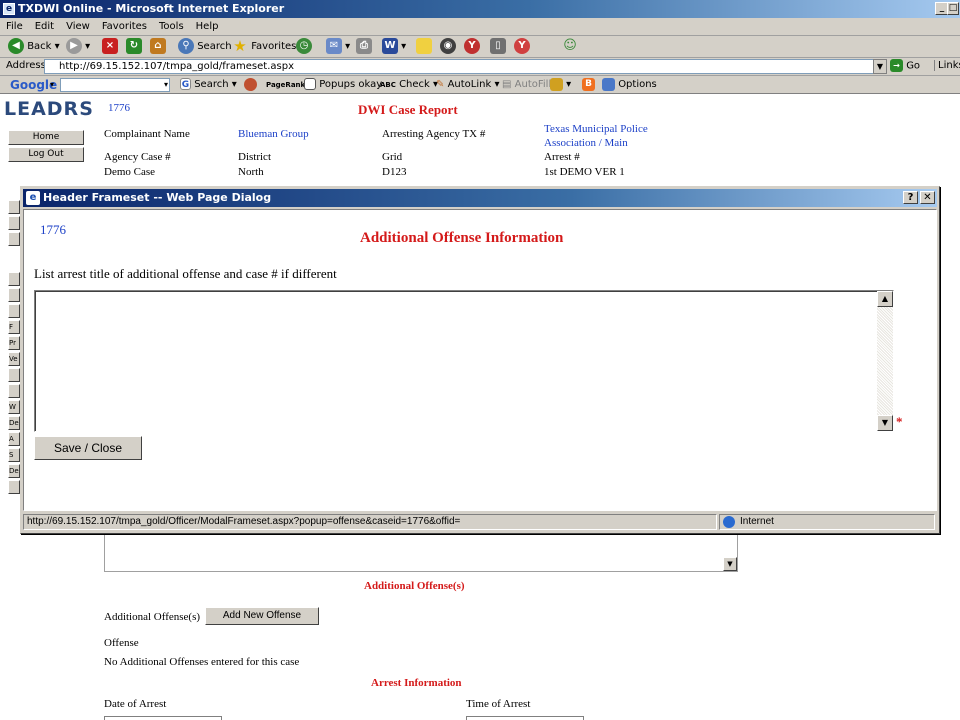  Describe the element at coordinates (49, 109) in the screenshot. I see `leadrs-logo: LEADRS` at that location.